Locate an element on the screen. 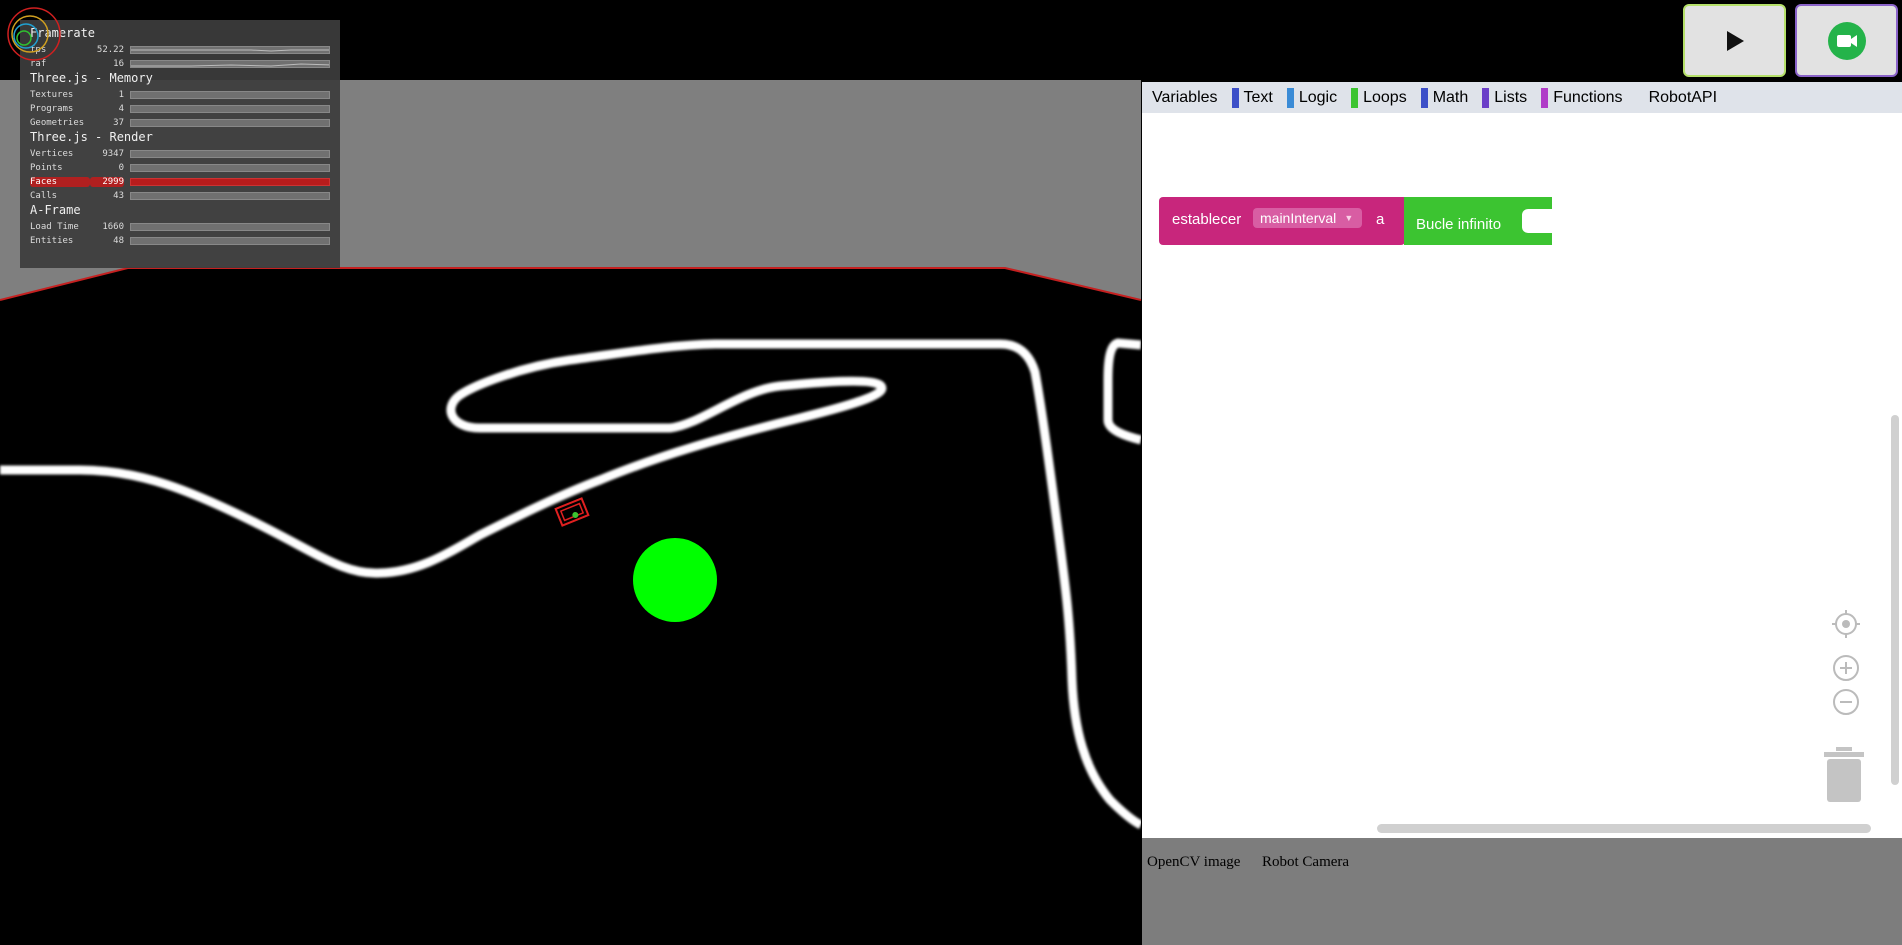 The width and height of the screenshot is (1902, 945). stats-row-calls: Calls 43 is located at coordinates (185, 196).